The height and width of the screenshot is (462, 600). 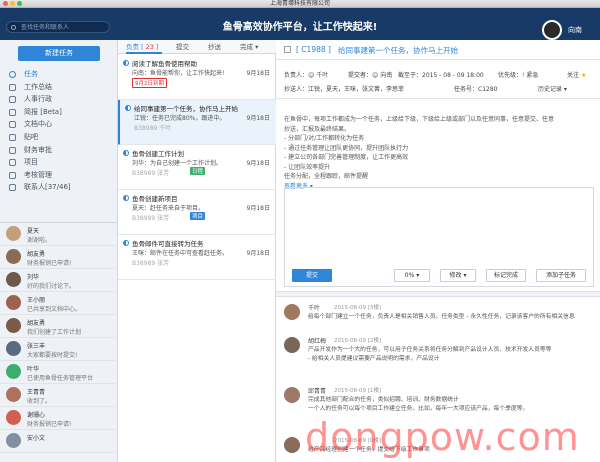 What do you see at coordinates (441, 74) in the screenshot?
I see `deadline-field: 截至于：2015 - 08 - 09 18:00` at bounding box center [441, 74].